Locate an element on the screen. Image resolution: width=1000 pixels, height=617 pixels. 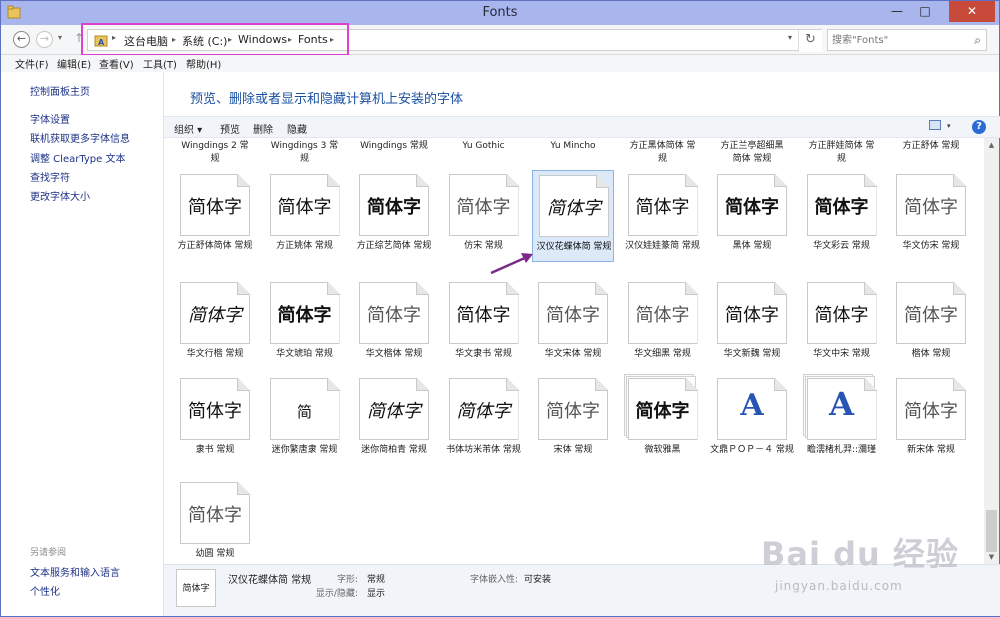
menu-file: 文件(F) is located at coordinates (32, 63).